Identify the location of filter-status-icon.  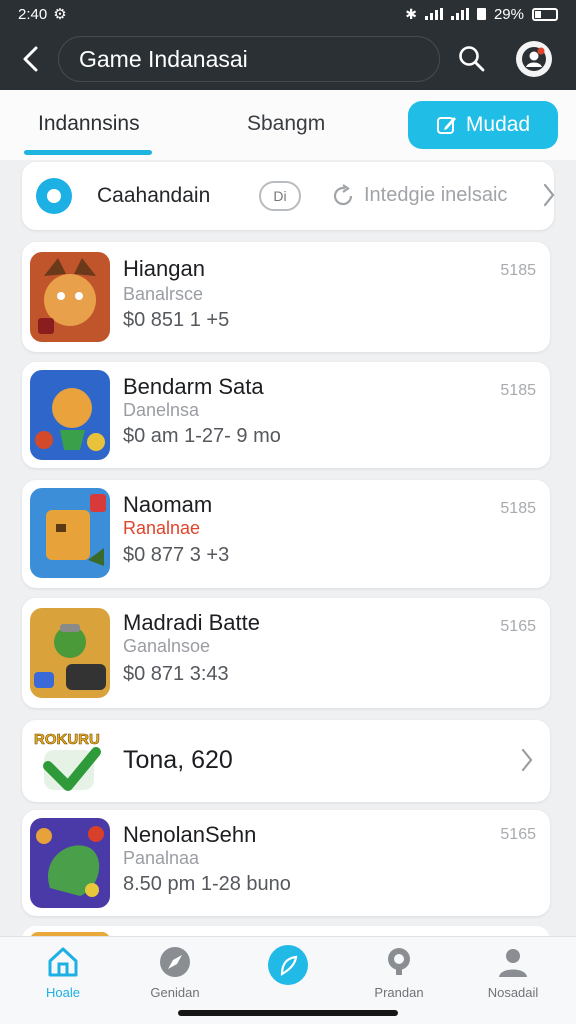
(54, 196).